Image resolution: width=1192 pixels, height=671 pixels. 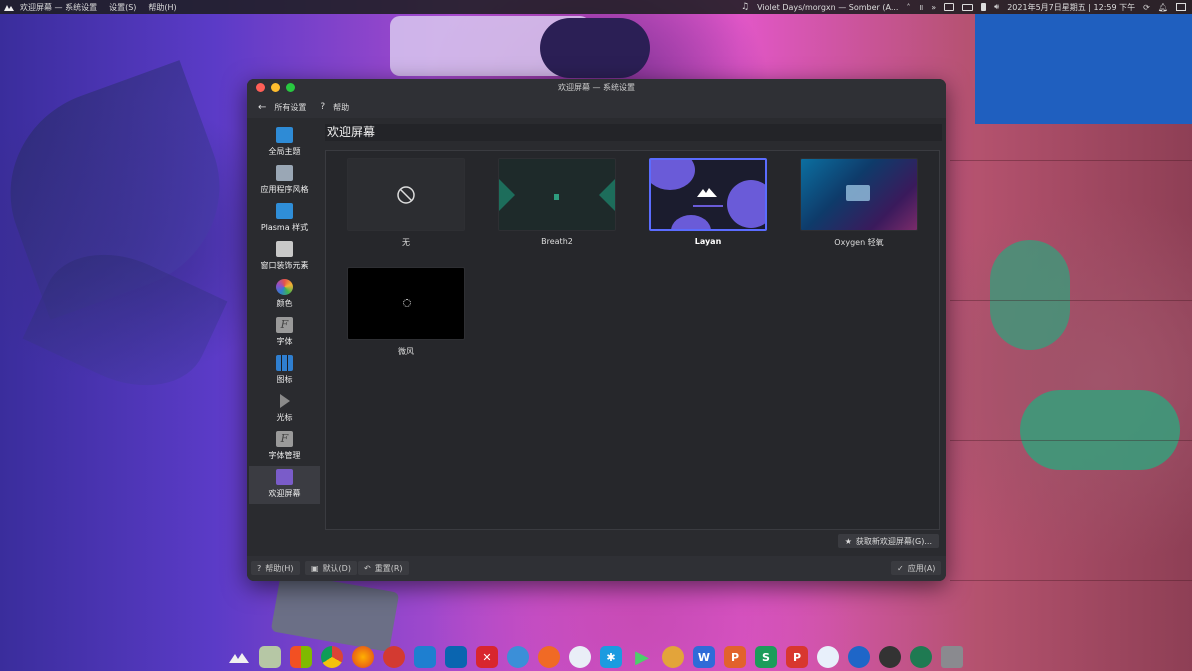 What do you see at coordinates (933, 7) in the screenshot?
I see `media-next-icon: »` at bounding box center [933, 7].